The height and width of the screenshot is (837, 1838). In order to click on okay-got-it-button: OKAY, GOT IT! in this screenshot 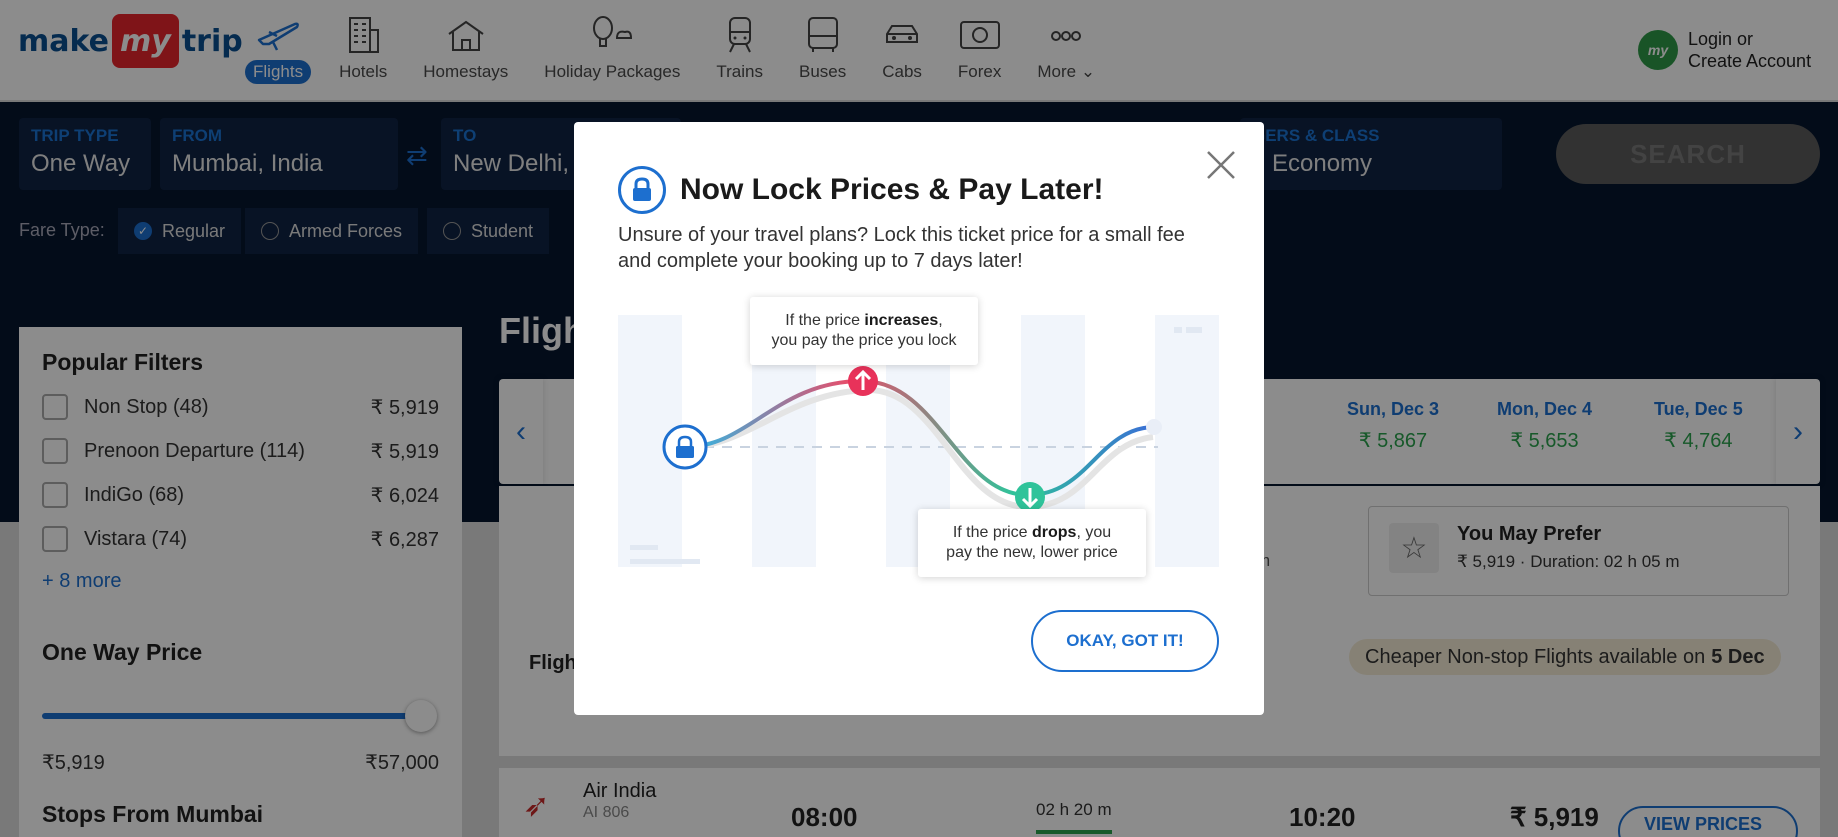, I will do `click(1125, 641)`.